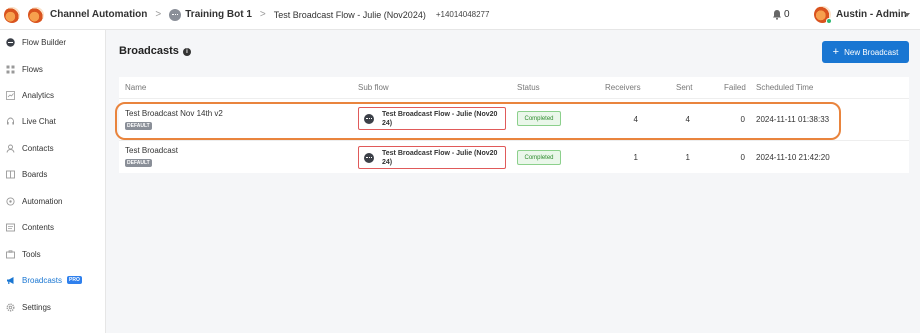 The image size is (920, 333). I want to click on scheduled-time: 2024-11-10 21:42:20, so click(793, 157).